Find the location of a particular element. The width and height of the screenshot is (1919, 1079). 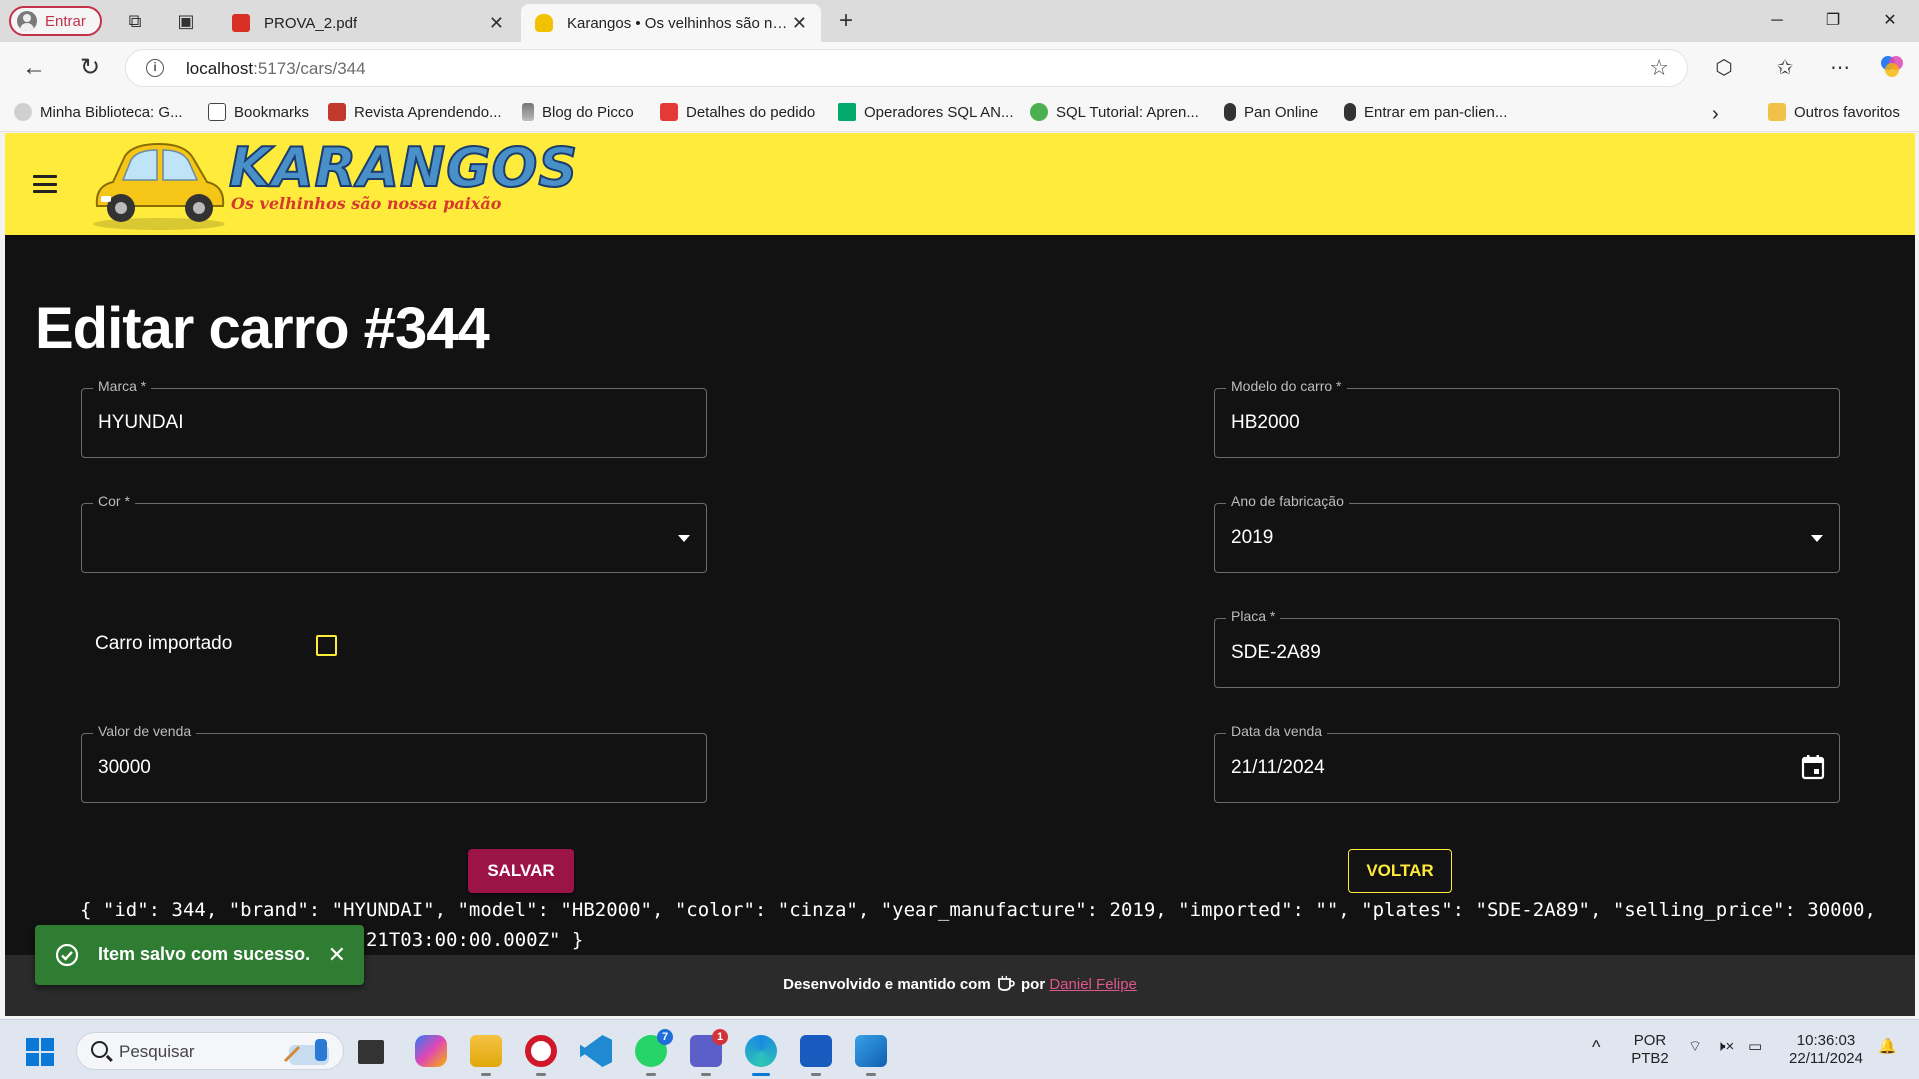

edge-icon is located at coordinates (761, 1055).